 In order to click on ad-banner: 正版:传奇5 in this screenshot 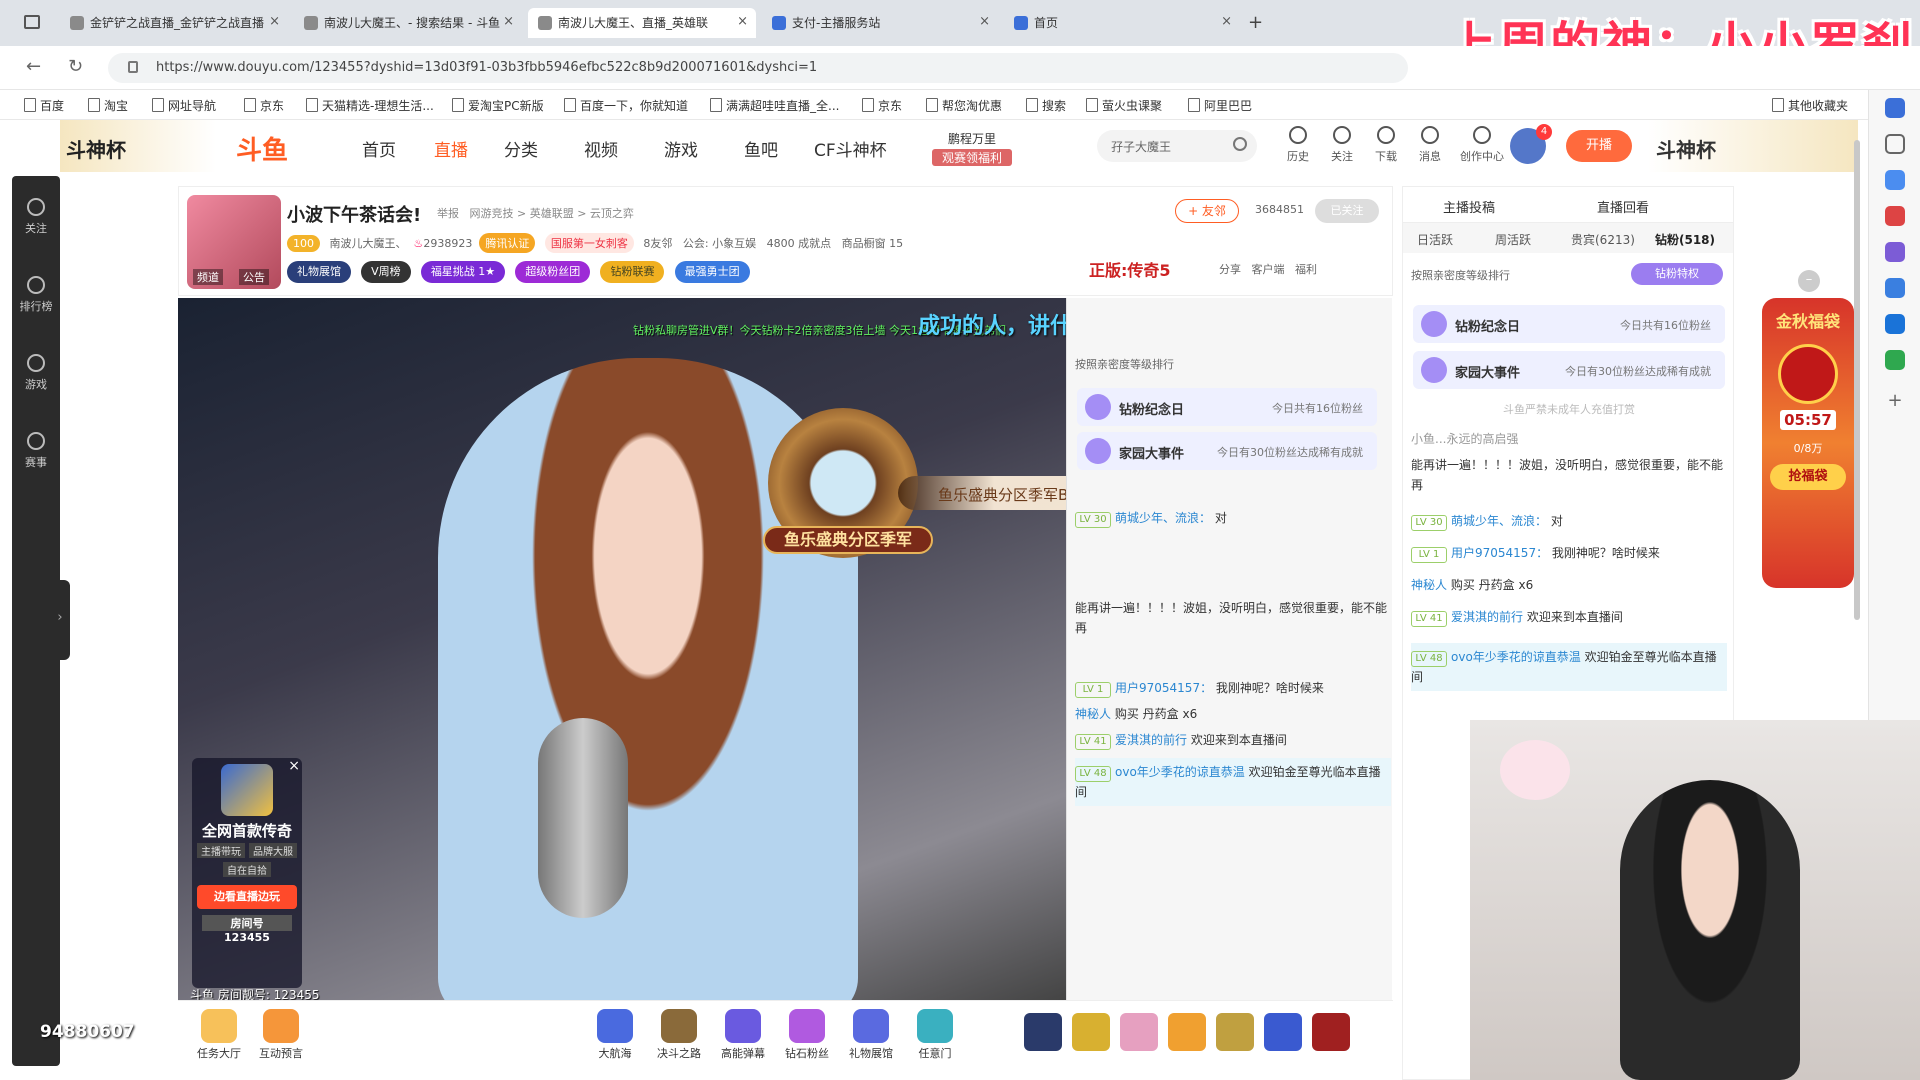, I will do `click(1130, 269)`.